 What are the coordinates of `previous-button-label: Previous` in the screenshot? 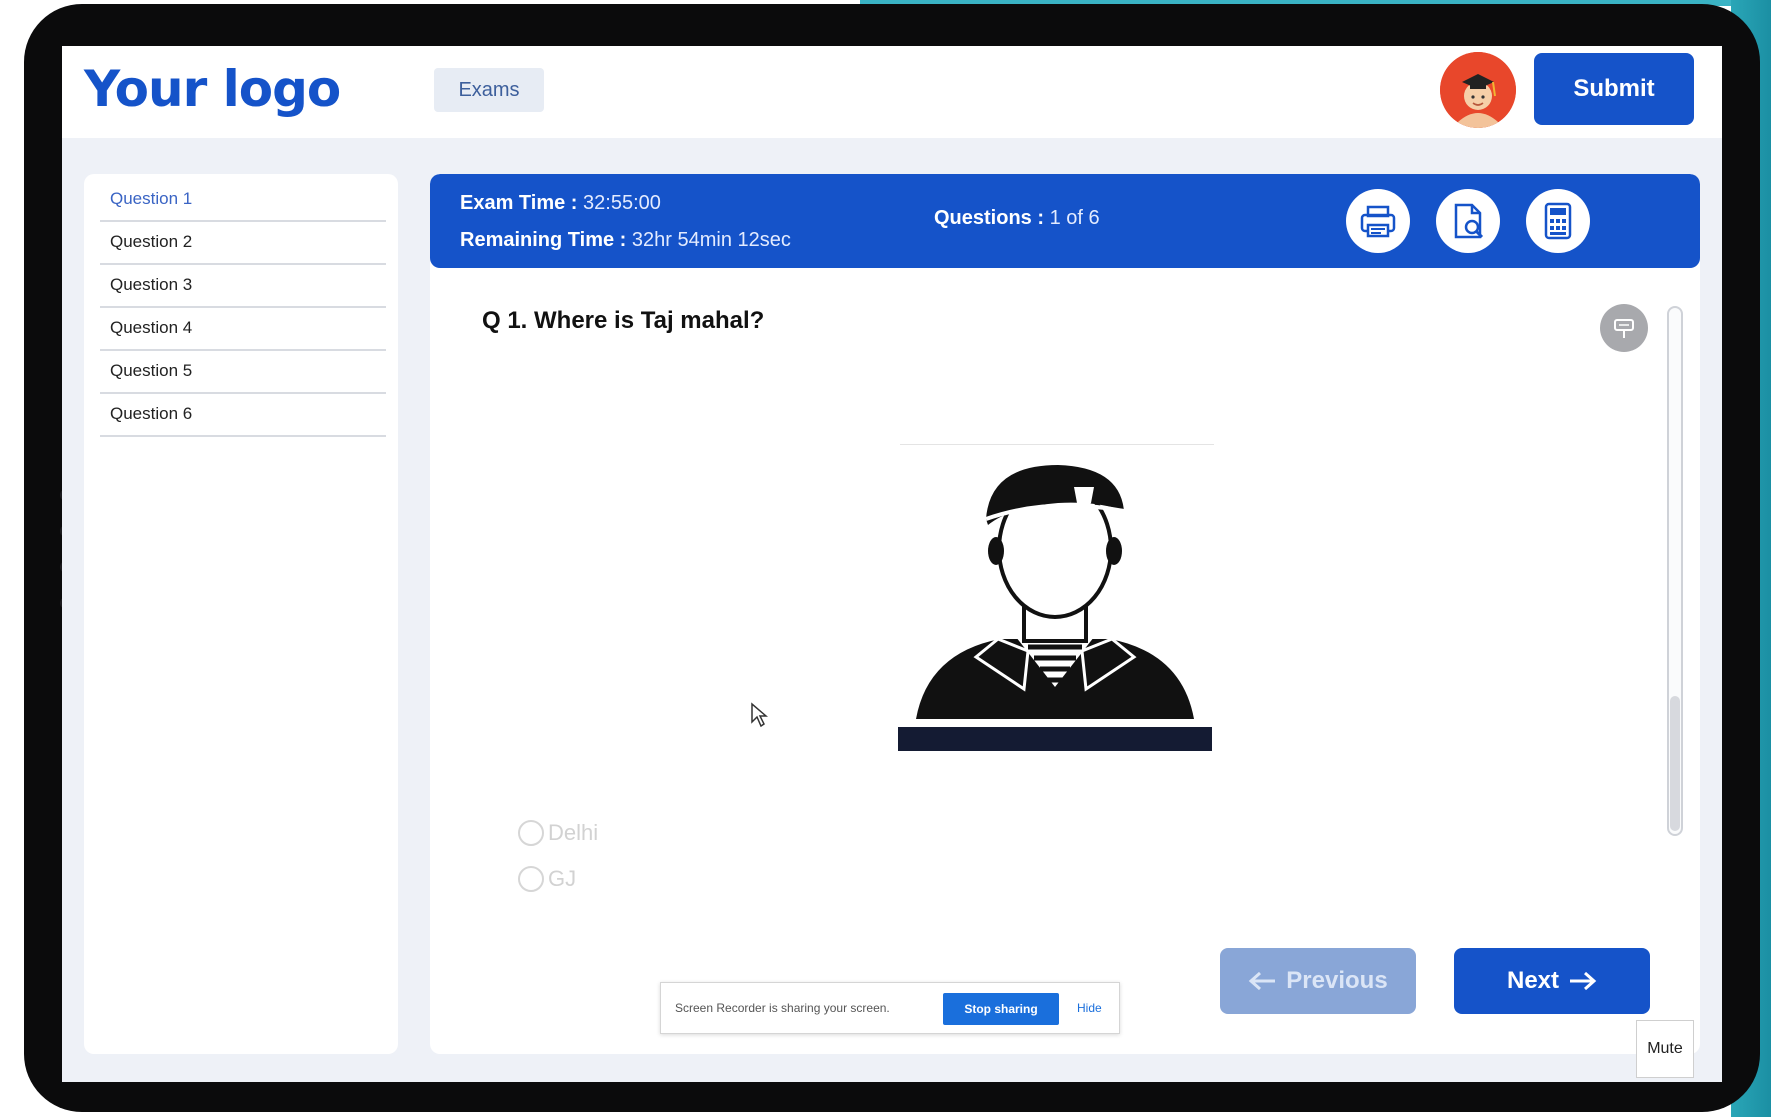 It's located at (1337, 980).